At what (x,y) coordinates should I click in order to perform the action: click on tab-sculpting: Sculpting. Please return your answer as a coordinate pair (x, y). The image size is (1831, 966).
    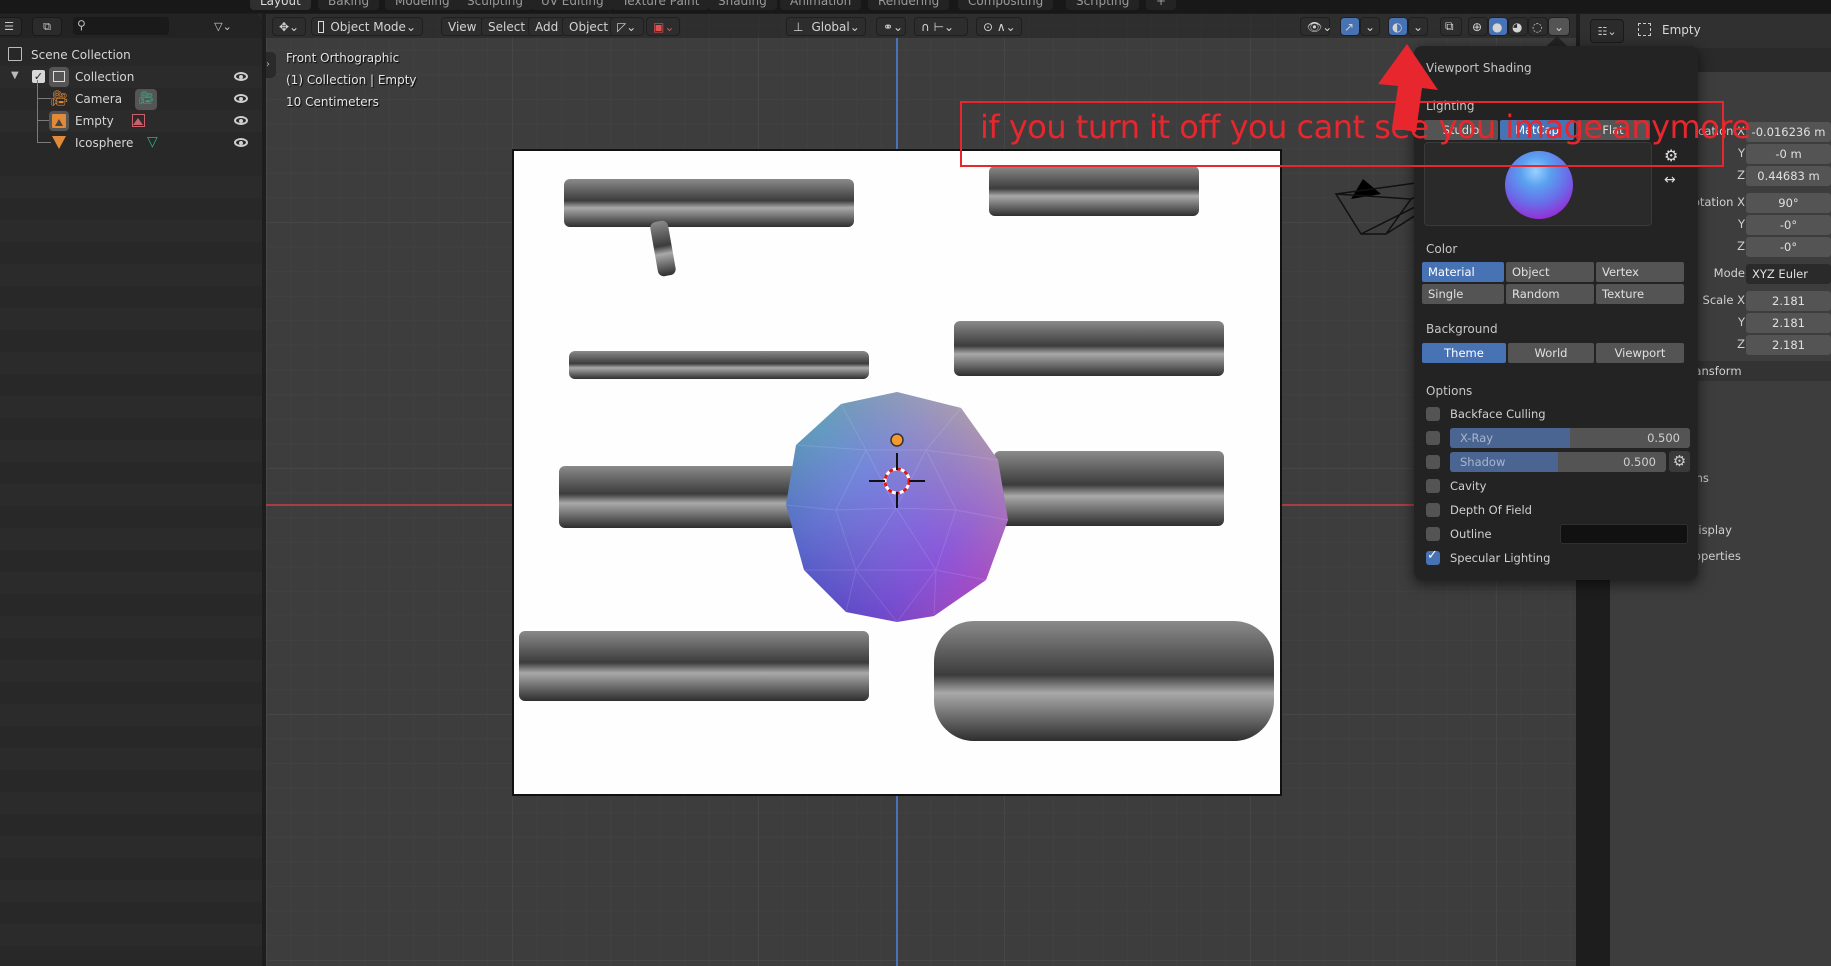
    Looking at the image, I should click on (495, 5).